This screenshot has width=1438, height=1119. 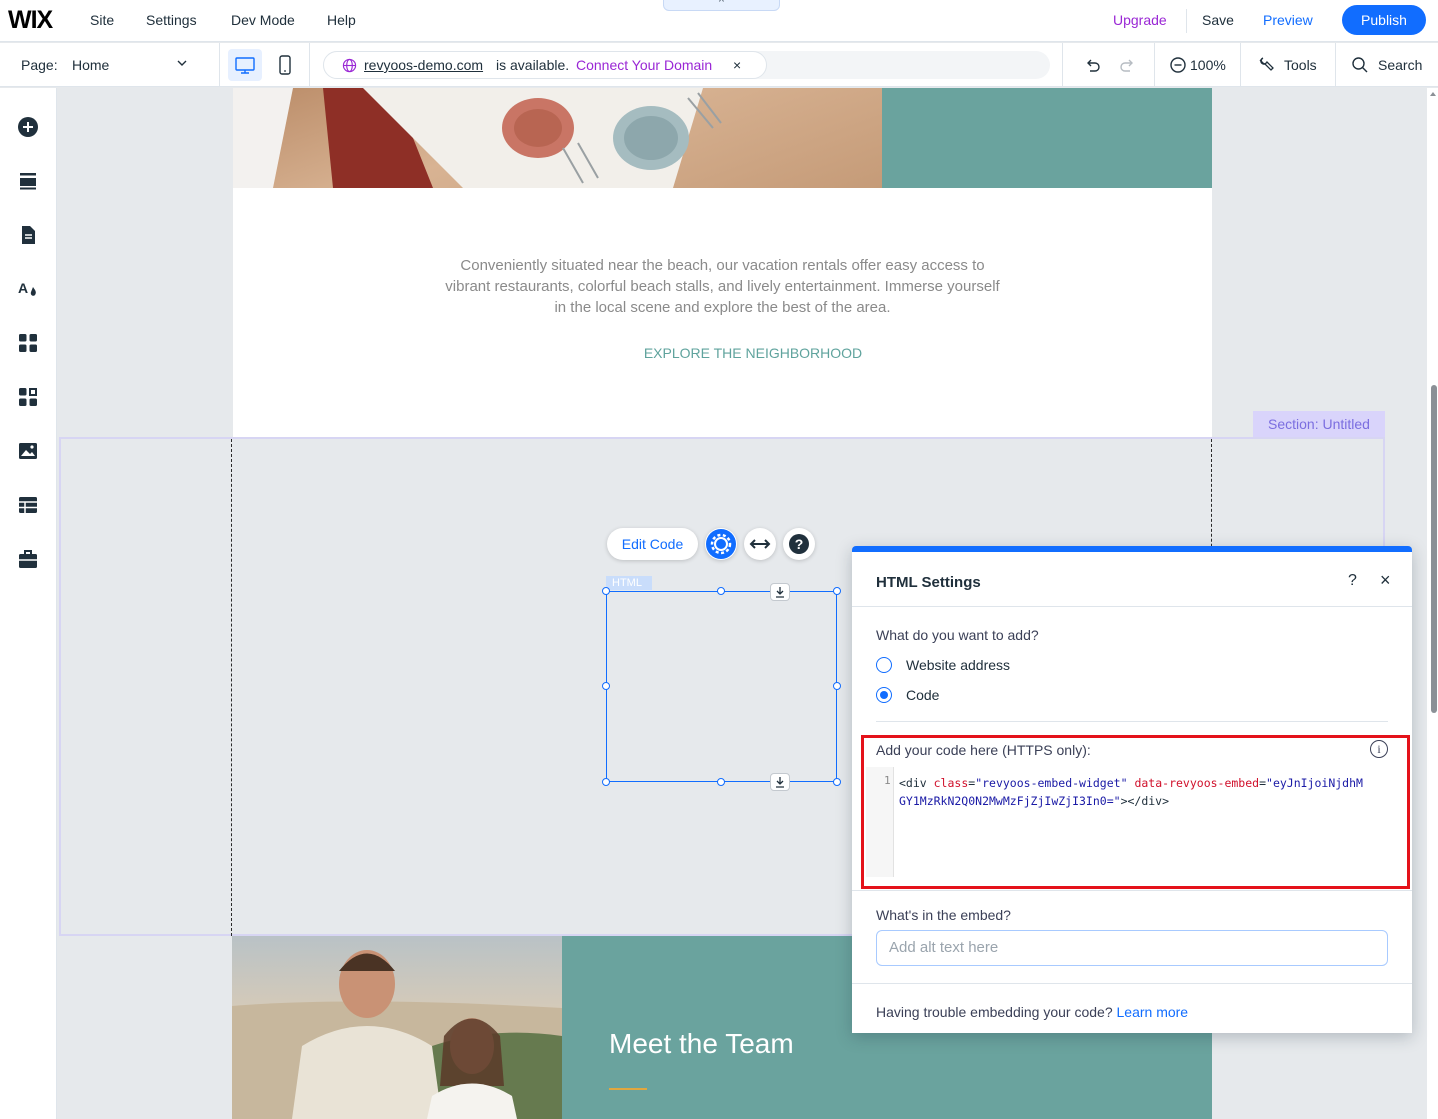 I want to click on close-icon: ×, so click(x=737, y=65).